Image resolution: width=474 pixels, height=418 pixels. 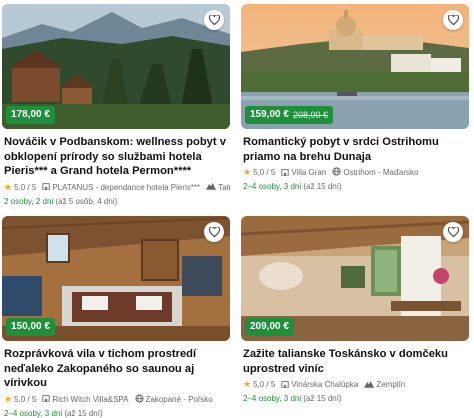 What do you see at coordinates (269, 114) in the screenshot?
I see `price: 159,00 €` at bounding box center [269, 114].